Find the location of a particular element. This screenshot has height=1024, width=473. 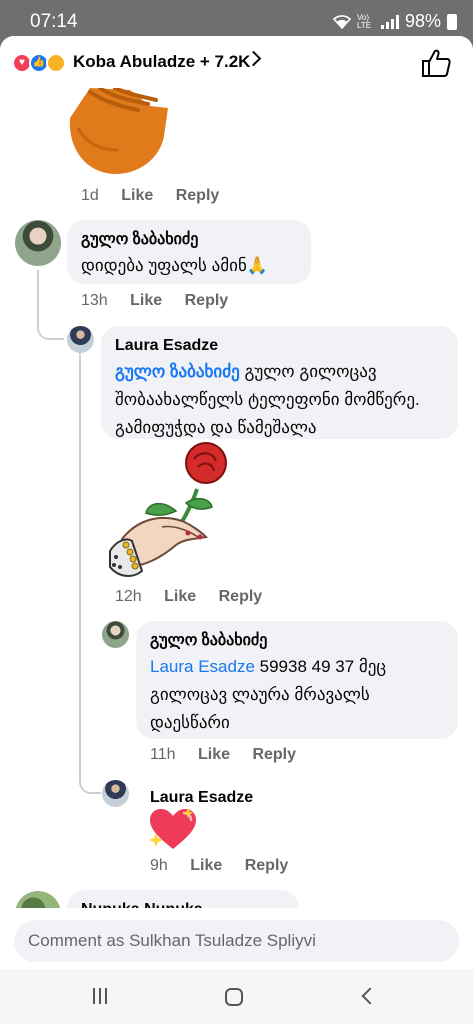

mention-link: გულო ზაბახიძე is located at coordinates (177, 371).